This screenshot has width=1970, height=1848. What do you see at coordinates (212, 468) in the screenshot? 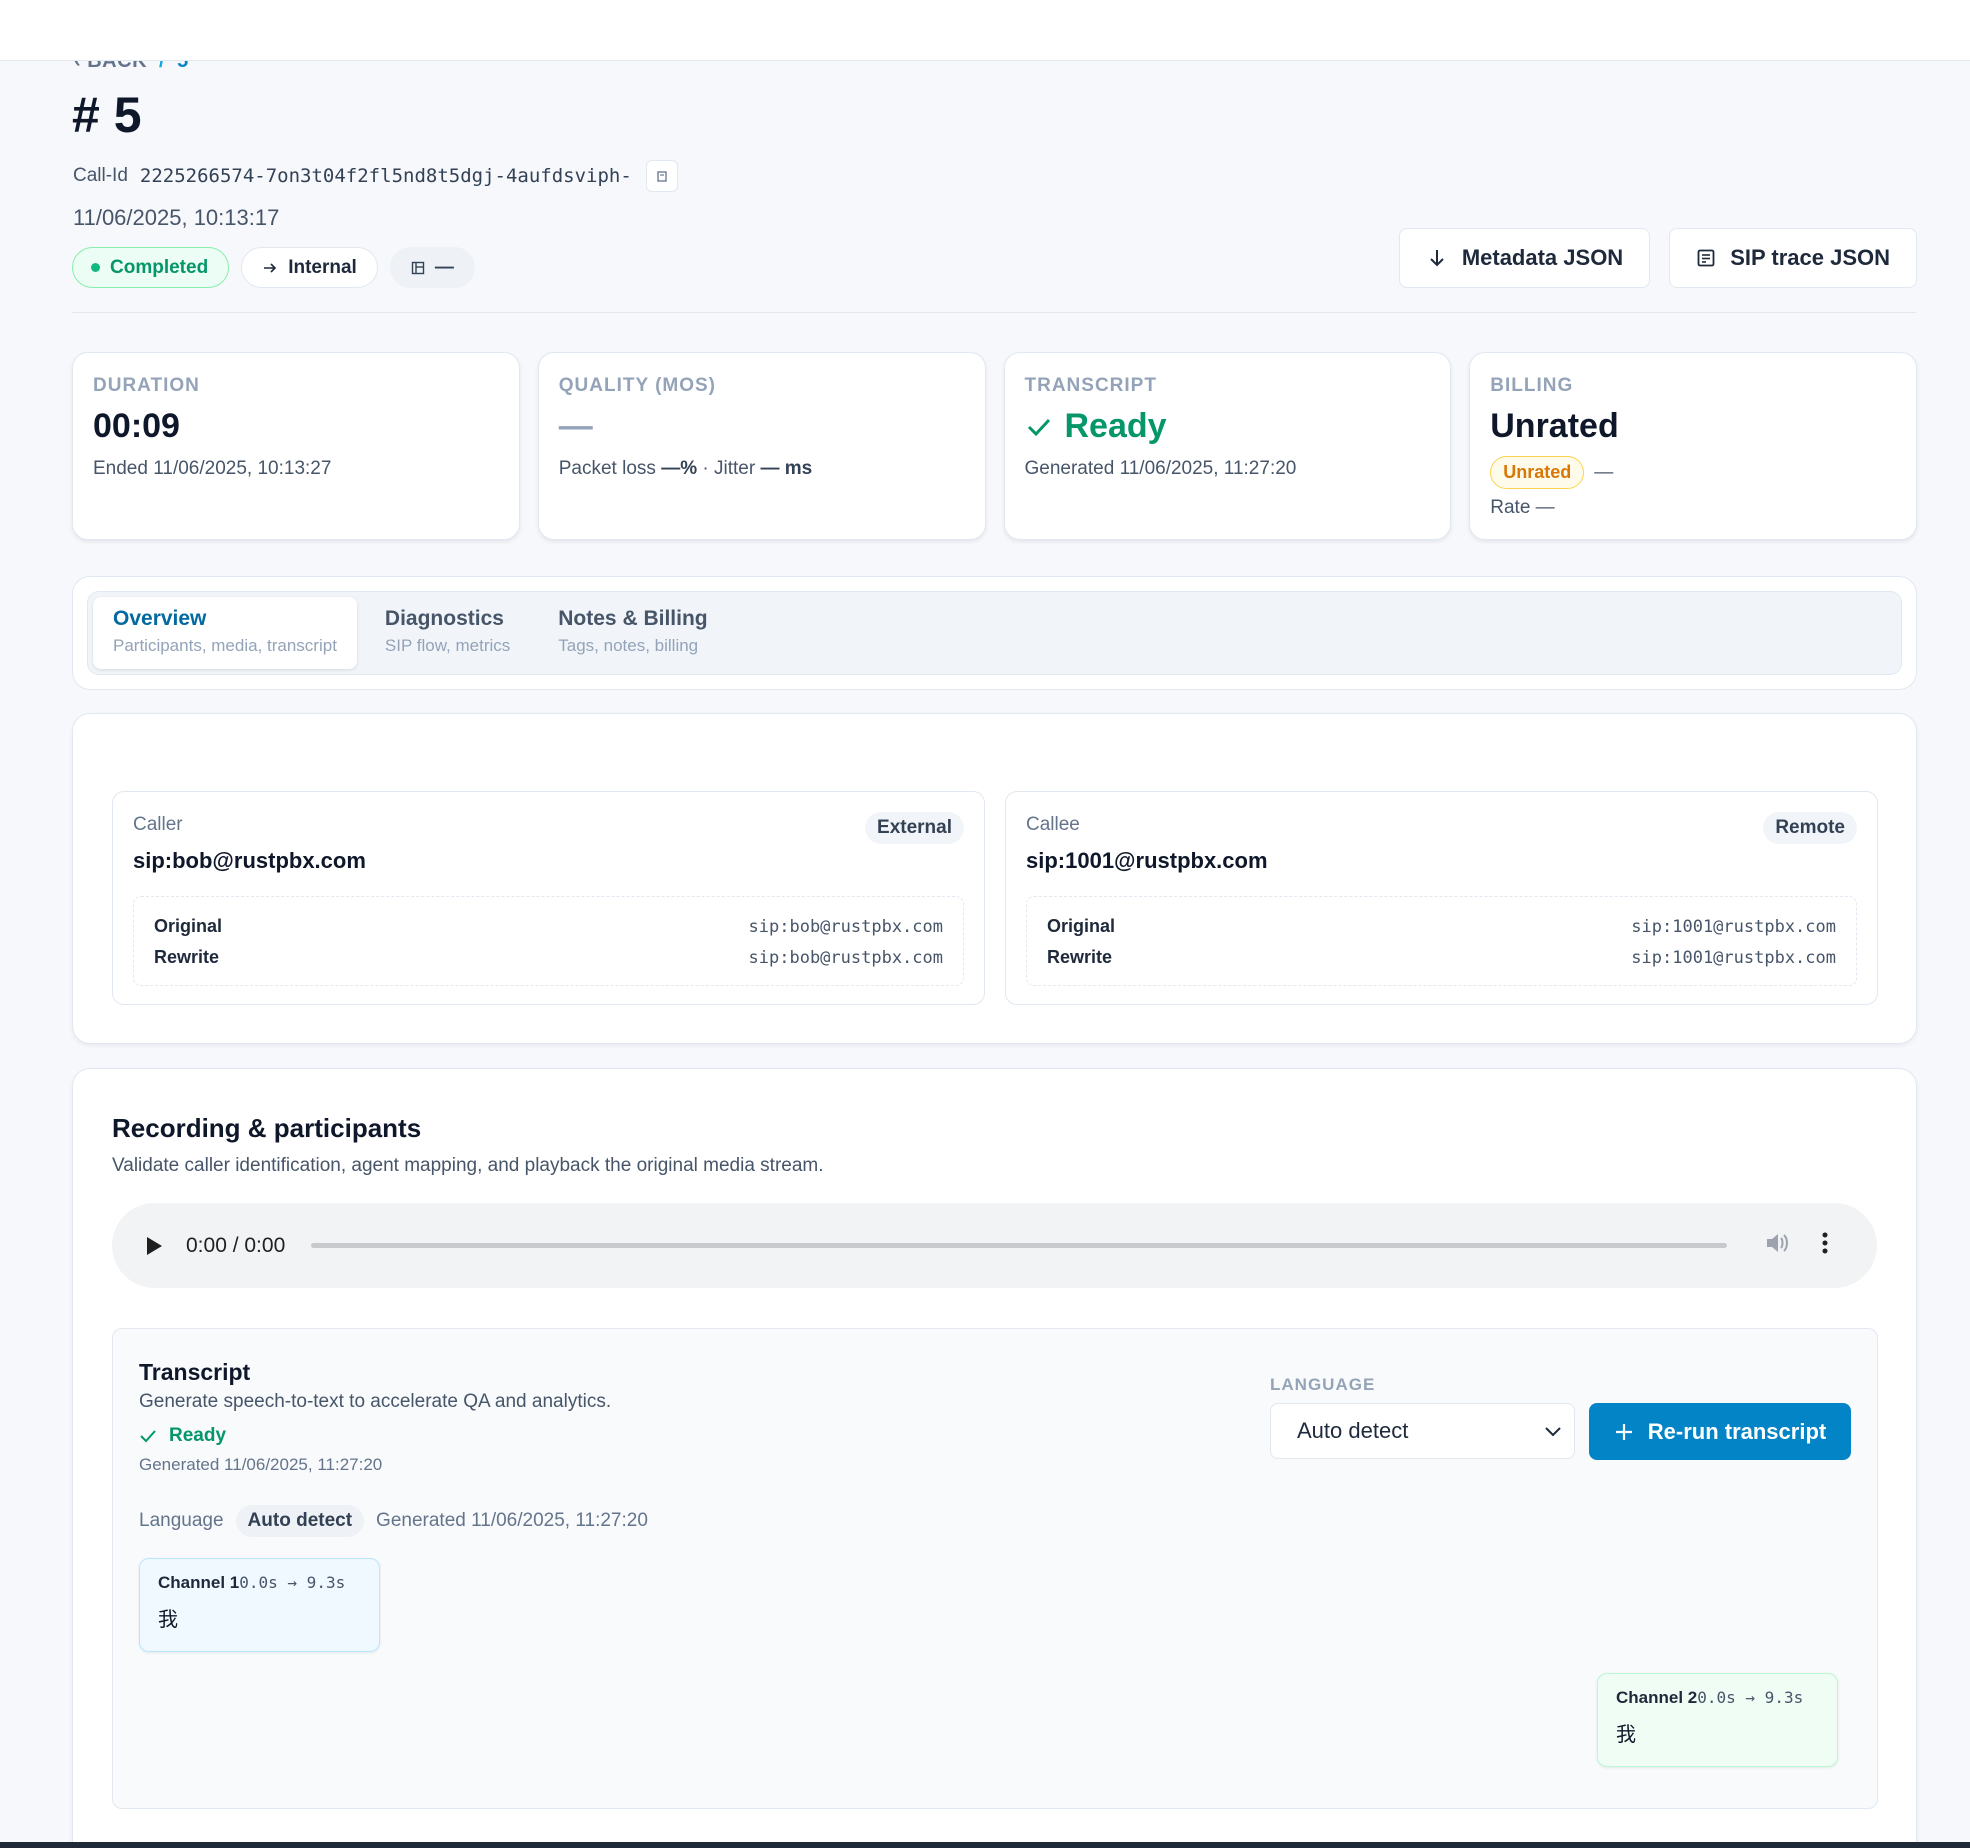
I see `duration-ended: Ended 11/06/2025, 10:13:27` at bounding box center [212, 468].